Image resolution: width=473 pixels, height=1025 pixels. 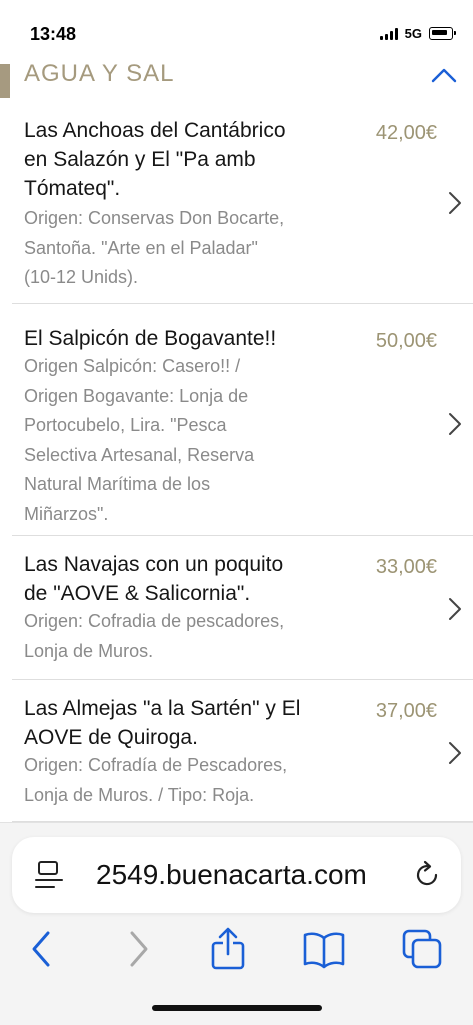 I want to click on share-icon, so click(x=228, y=949).